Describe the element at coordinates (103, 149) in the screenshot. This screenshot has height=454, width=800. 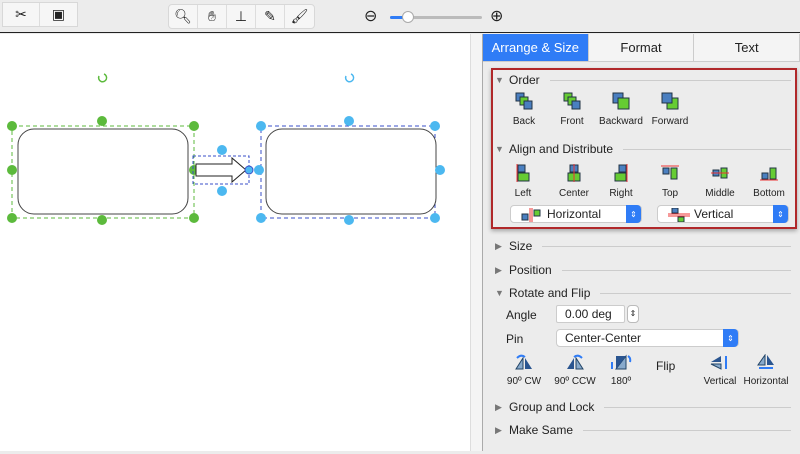
I see `left-shape` at that location.